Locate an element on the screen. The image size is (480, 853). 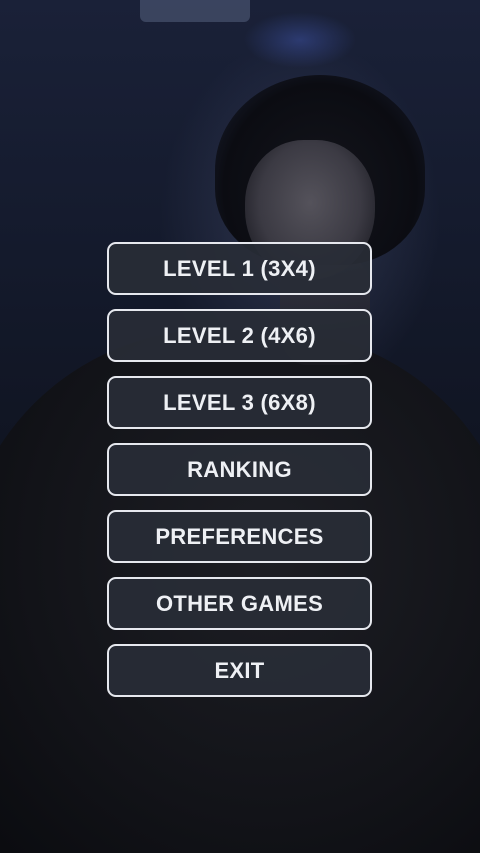
level-3-button: LEVEL 3 (6X8) is located at coordinates (239, 402).